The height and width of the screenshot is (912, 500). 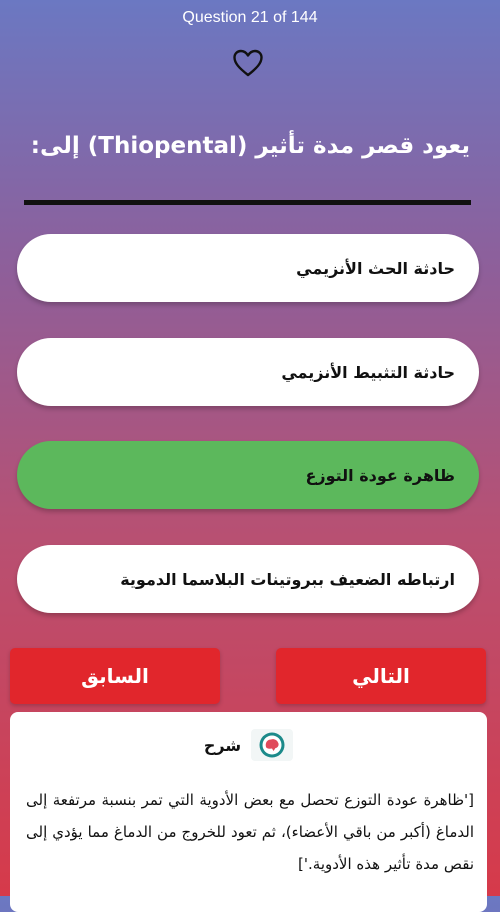 I want to click on previous-button: السابق, so click(x=115, y=676).